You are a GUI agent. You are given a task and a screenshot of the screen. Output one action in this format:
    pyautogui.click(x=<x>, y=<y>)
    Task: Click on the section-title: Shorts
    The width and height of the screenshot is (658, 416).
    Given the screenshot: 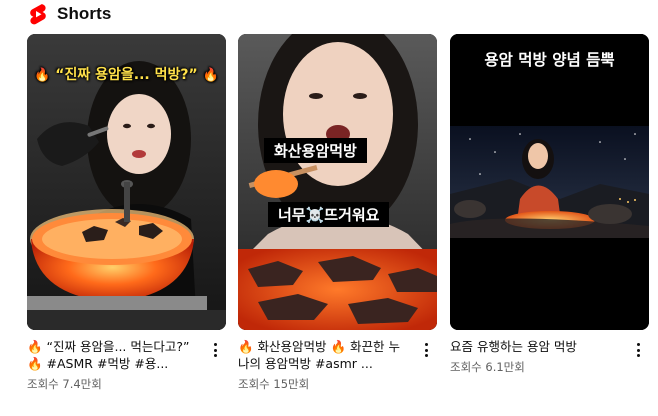 What is the action you would take?
    pyautogui.click(x=84, y=13)
    